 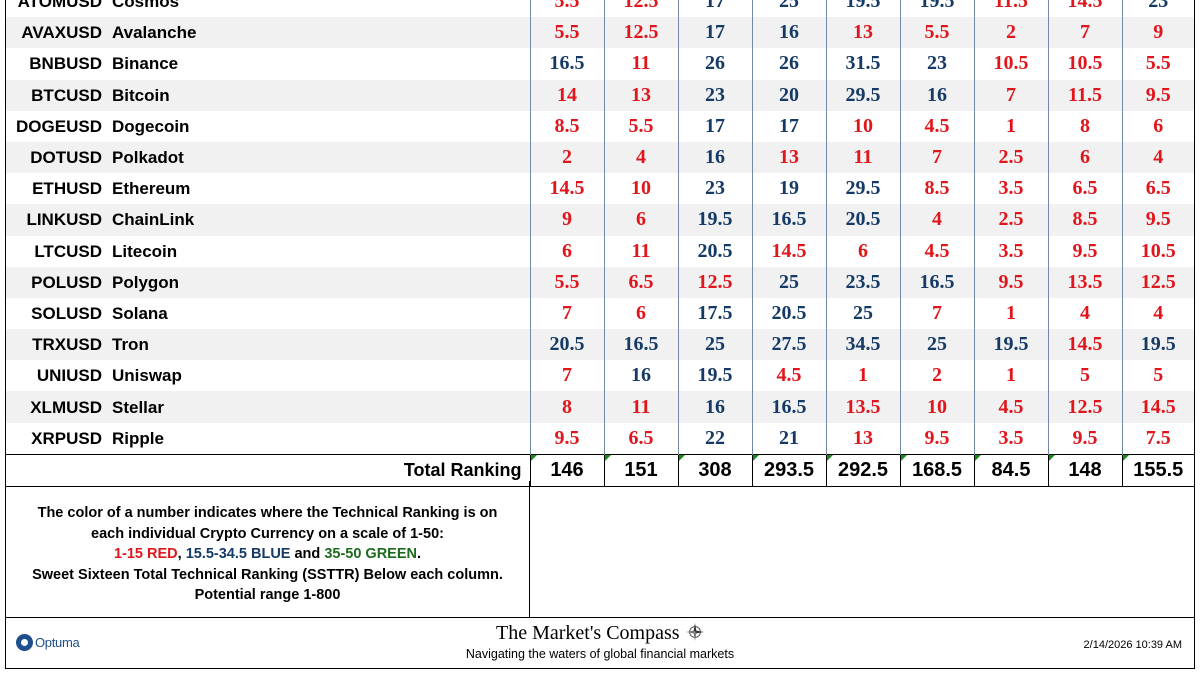 I want to click on row-symbol: AVAXUSD, so click(x=58, y=33).